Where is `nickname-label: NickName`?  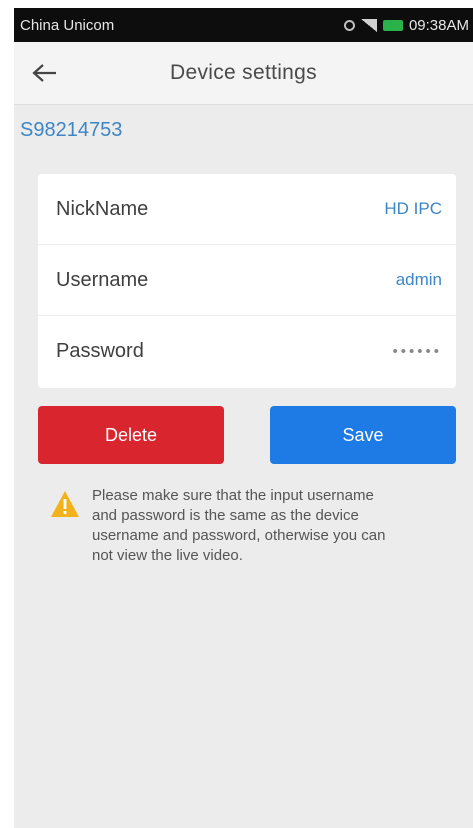 nickname-label: NickName is located at coordinates (102, 208).